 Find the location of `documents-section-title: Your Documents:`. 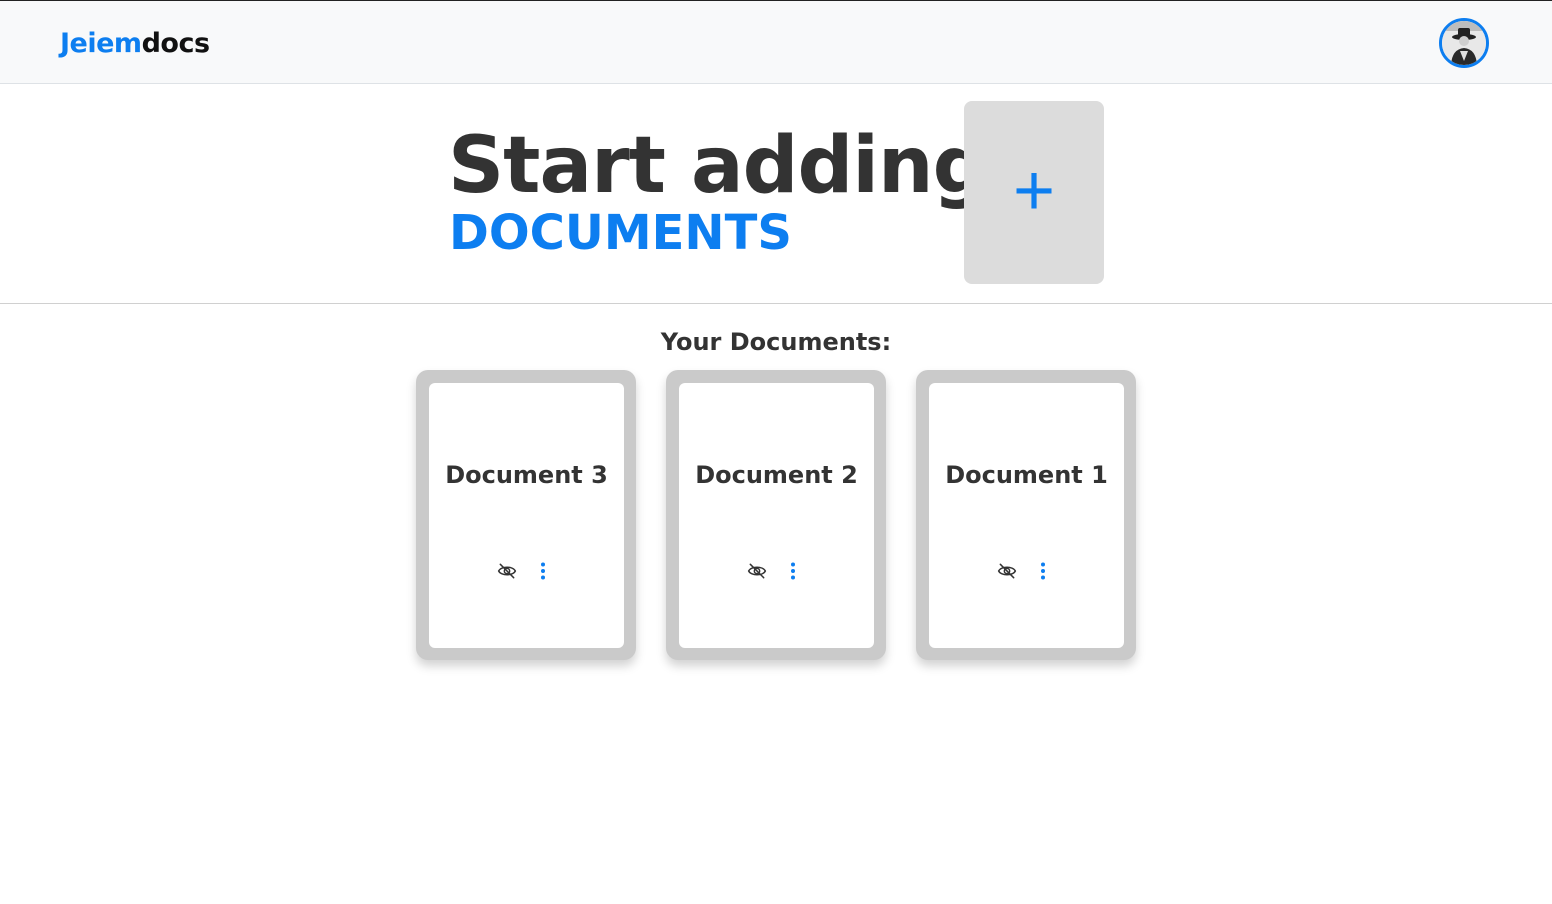

documents-section-title: Your Documents: is located at coordinates (776, 342).